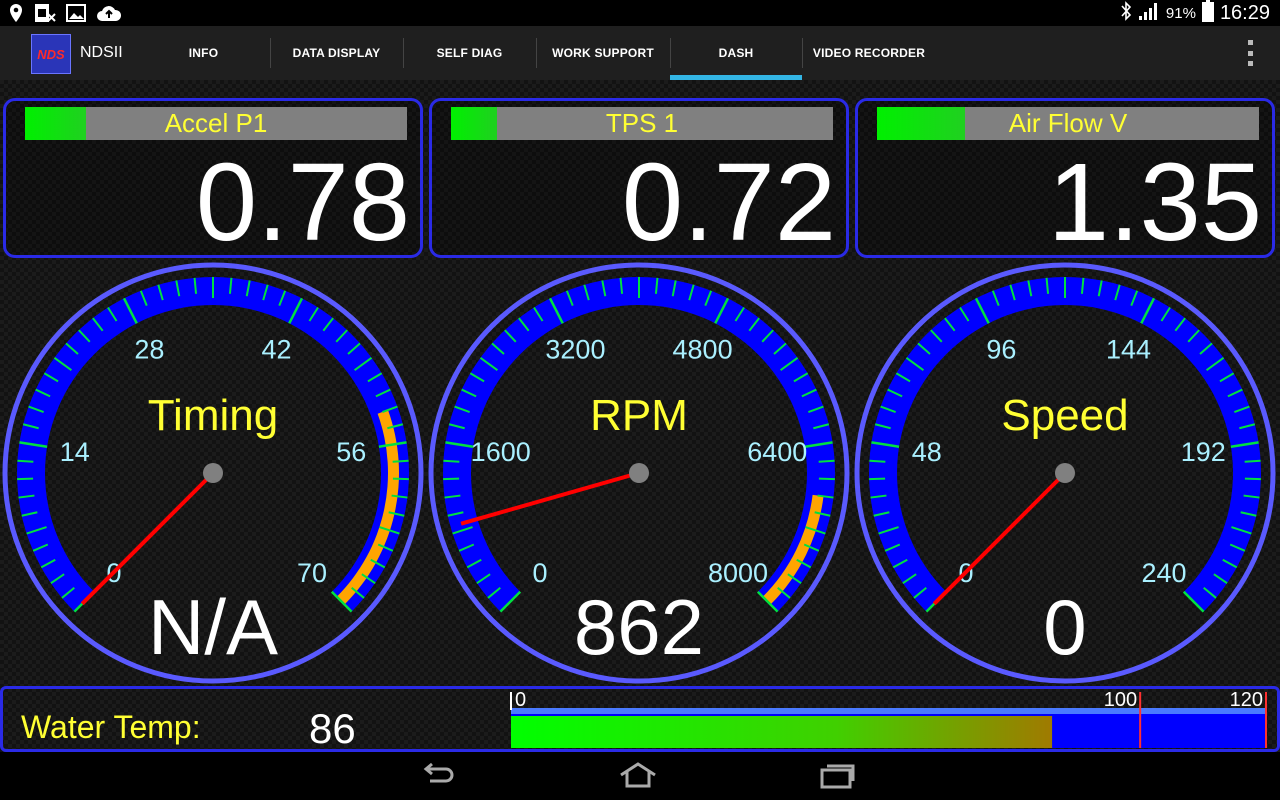 Image resolution: width=1280 pixels, height=800 pixels. What do you see at coordinates (777, 452) in the screenshot?
I see `gauge-tick-label: 6400` at bounding box center [777, 452].